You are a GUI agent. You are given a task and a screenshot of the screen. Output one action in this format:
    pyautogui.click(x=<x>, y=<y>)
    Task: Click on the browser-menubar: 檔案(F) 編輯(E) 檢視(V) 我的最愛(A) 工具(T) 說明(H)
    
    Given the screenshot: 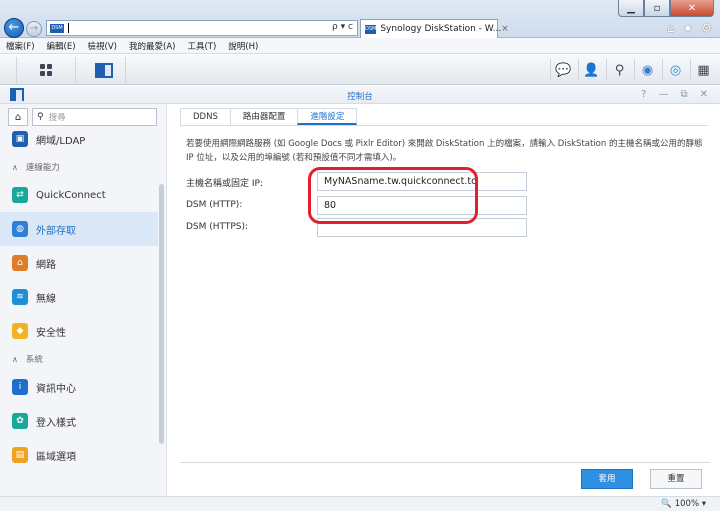 What is the action you would take?
    pyautogui.click(x=360, y=46)
    